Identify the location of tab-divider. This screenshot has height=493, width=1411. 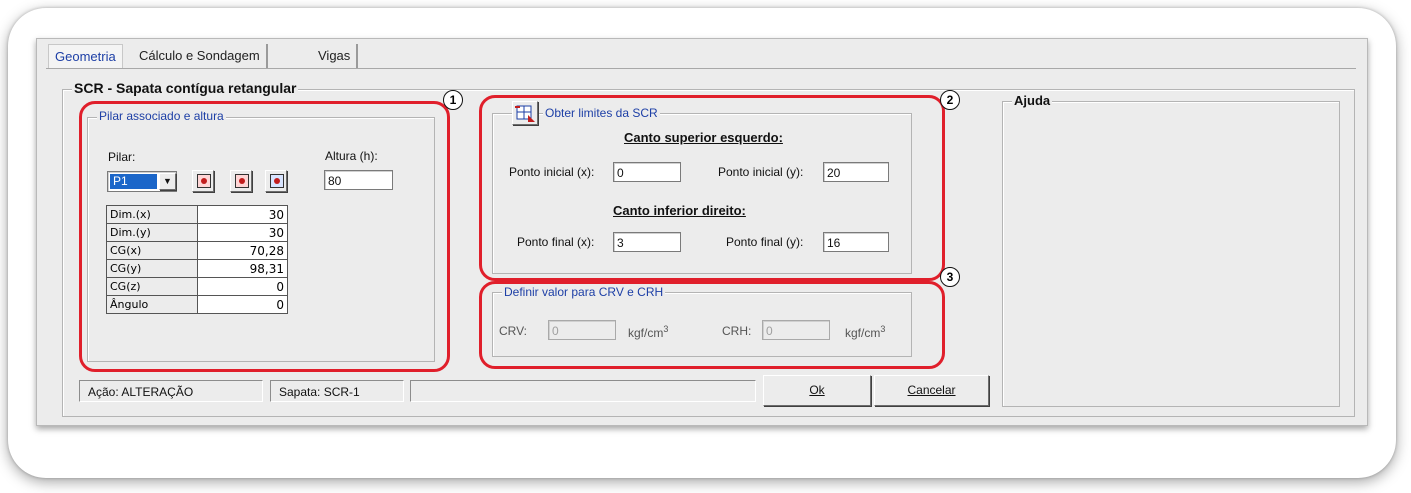
(701, 68).